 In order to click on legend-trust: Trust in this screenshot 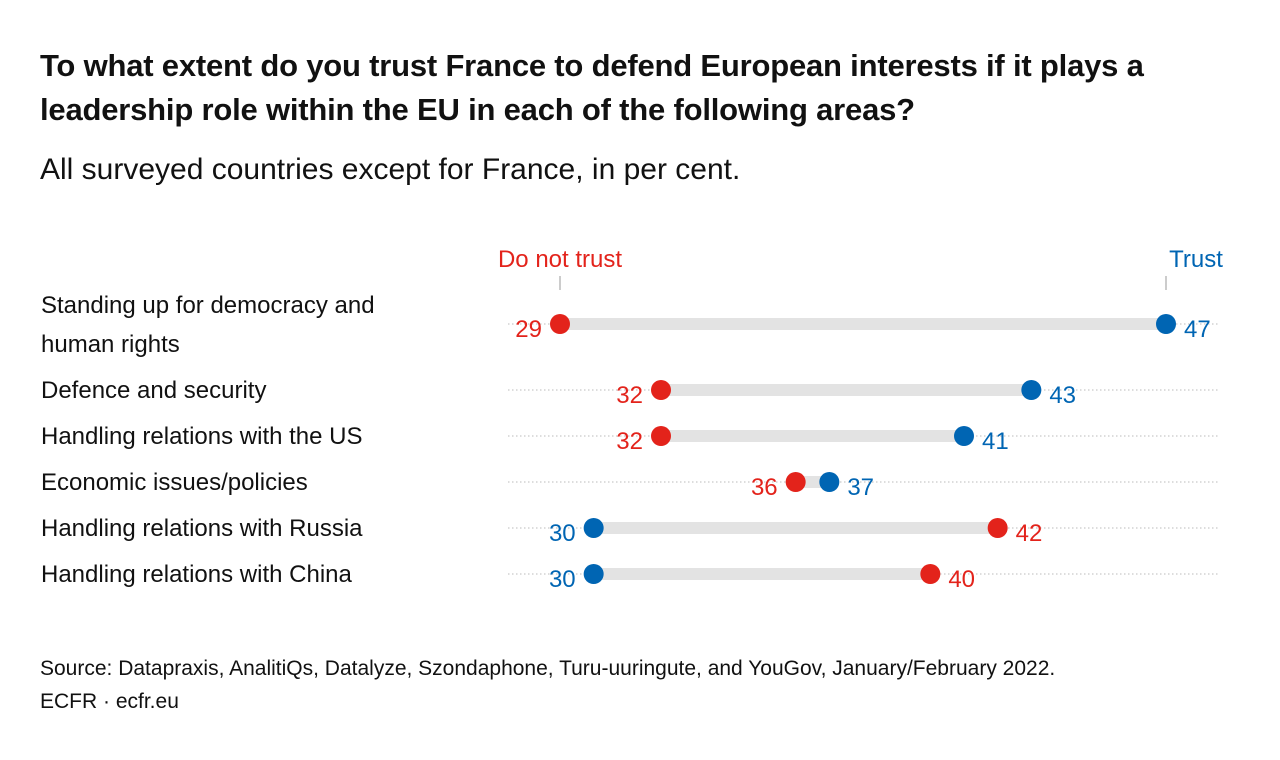, I will do `click(1196, 259)`.